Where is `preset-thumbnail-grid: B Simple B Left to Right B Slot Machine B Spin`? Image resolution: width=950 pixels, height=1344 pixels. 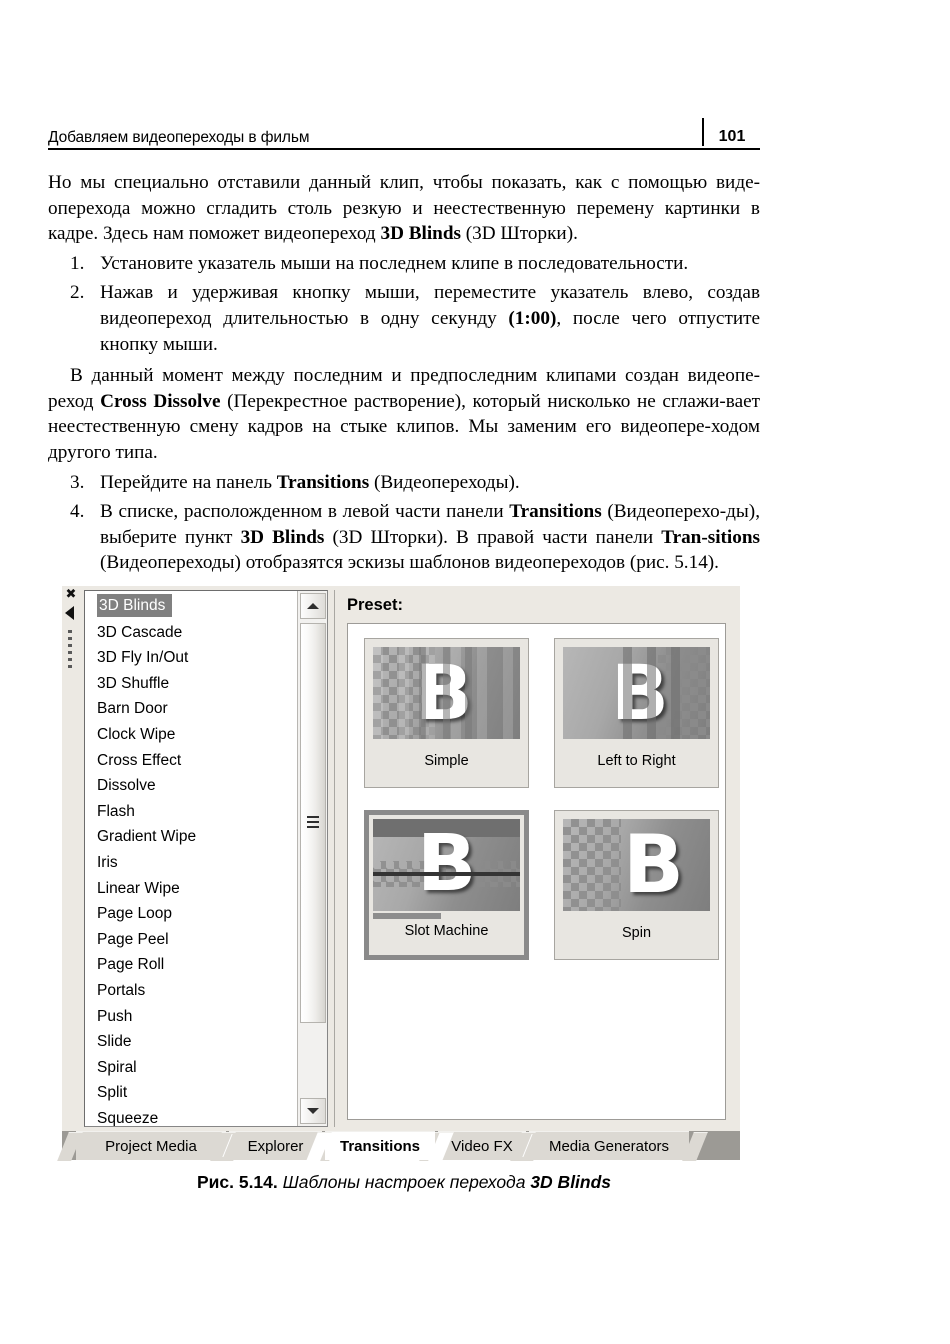
preset-thumbnail-grid: B Simple B Left to Right B Slot Machine B Spin is located at coordinates (536, 871).